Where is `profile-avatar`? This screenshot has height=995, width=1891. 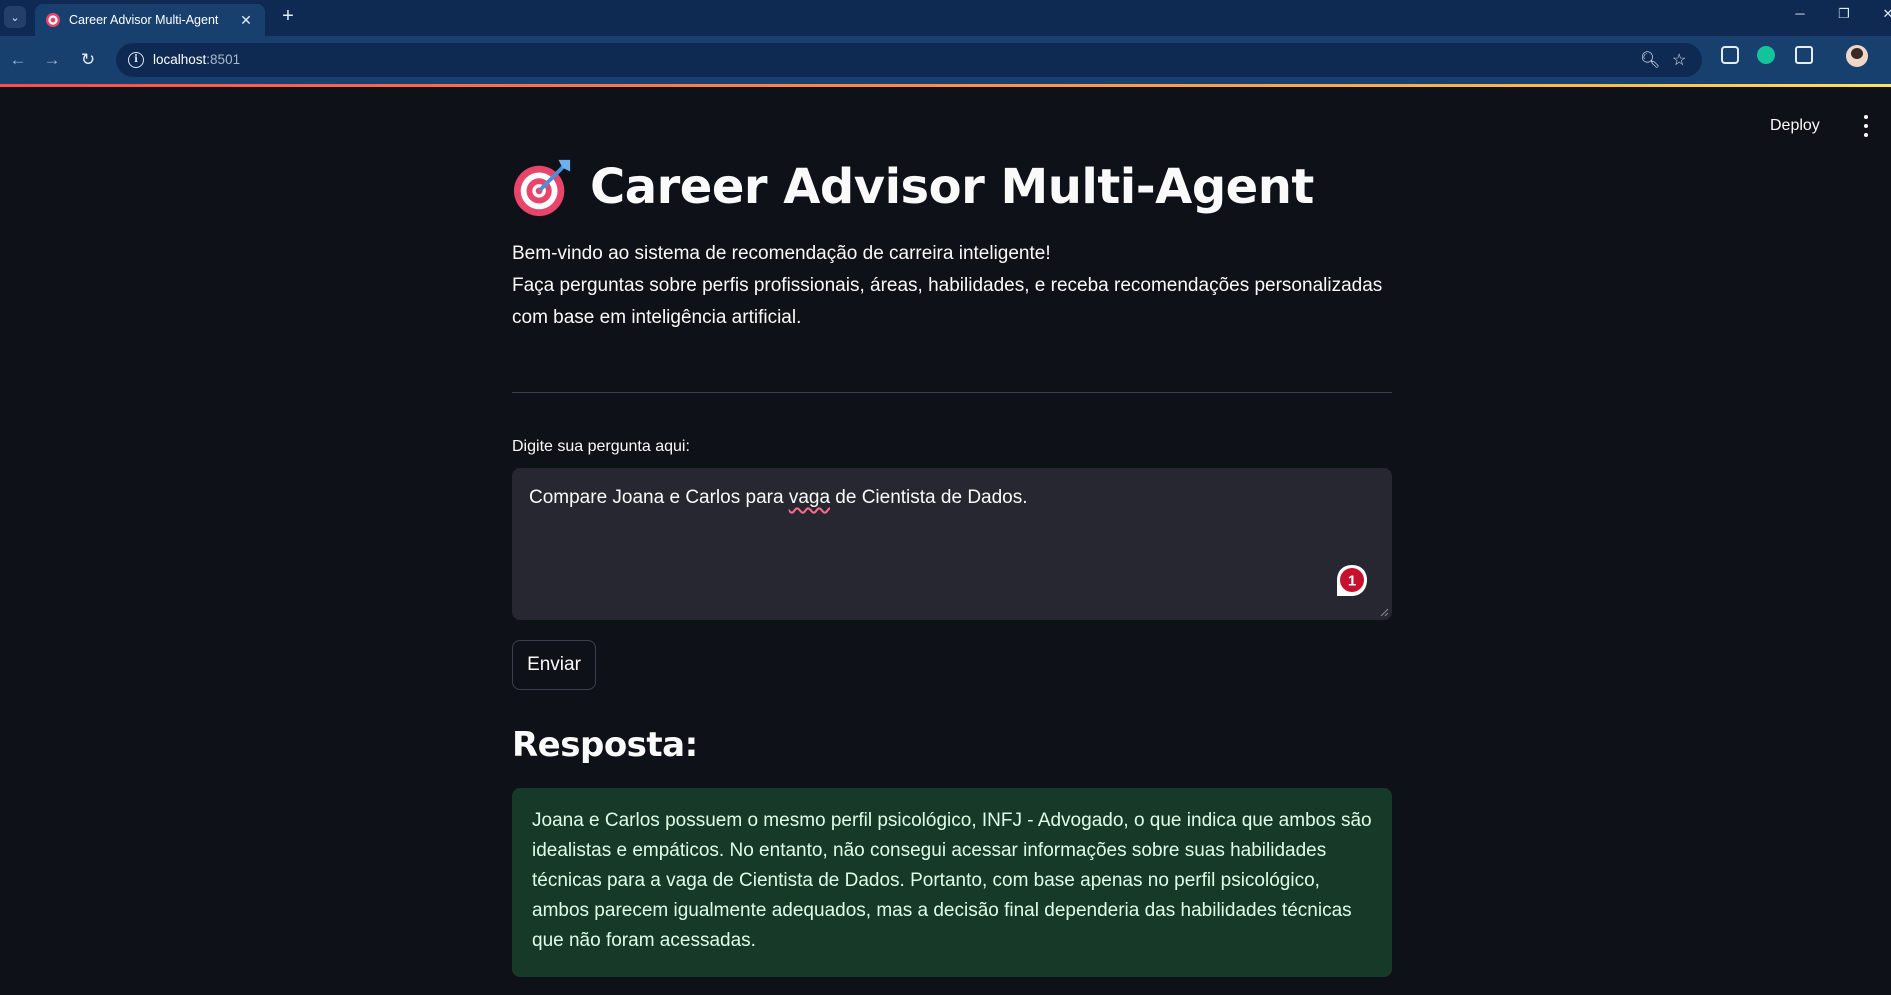 profile-avatar is located at coordinates (1857, 56).